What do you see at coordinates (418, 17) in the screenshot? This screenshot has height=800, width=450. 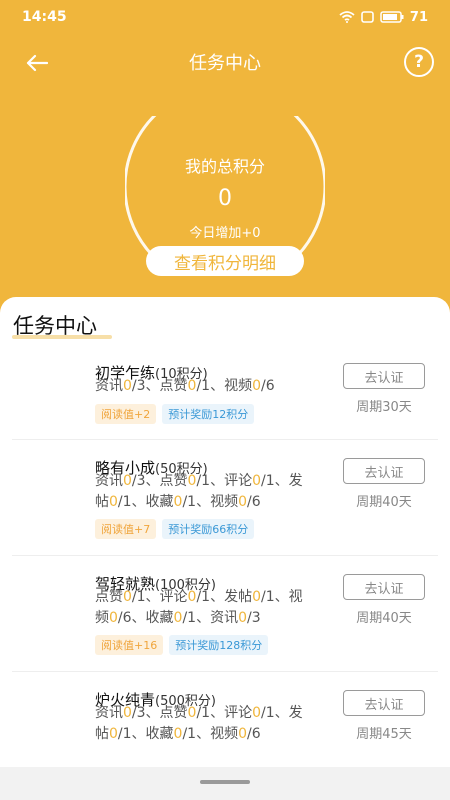 I see `battery-level: 71` at bounding box center [418, 17].